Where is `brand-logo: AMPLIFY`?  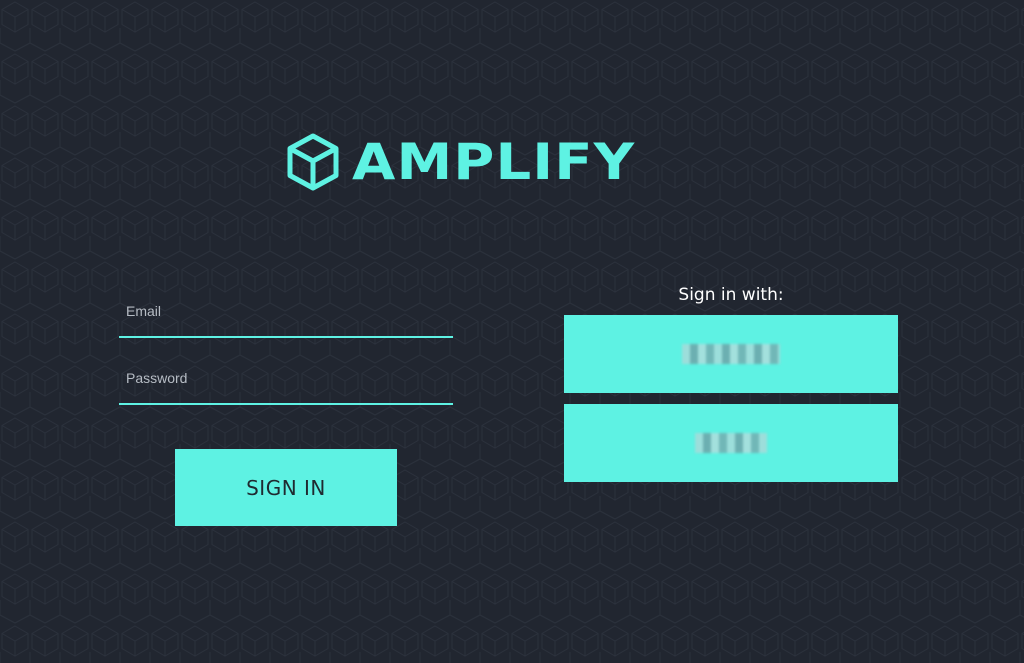
brand-logo: AMPLIFY is located at coordinates (459, 162).